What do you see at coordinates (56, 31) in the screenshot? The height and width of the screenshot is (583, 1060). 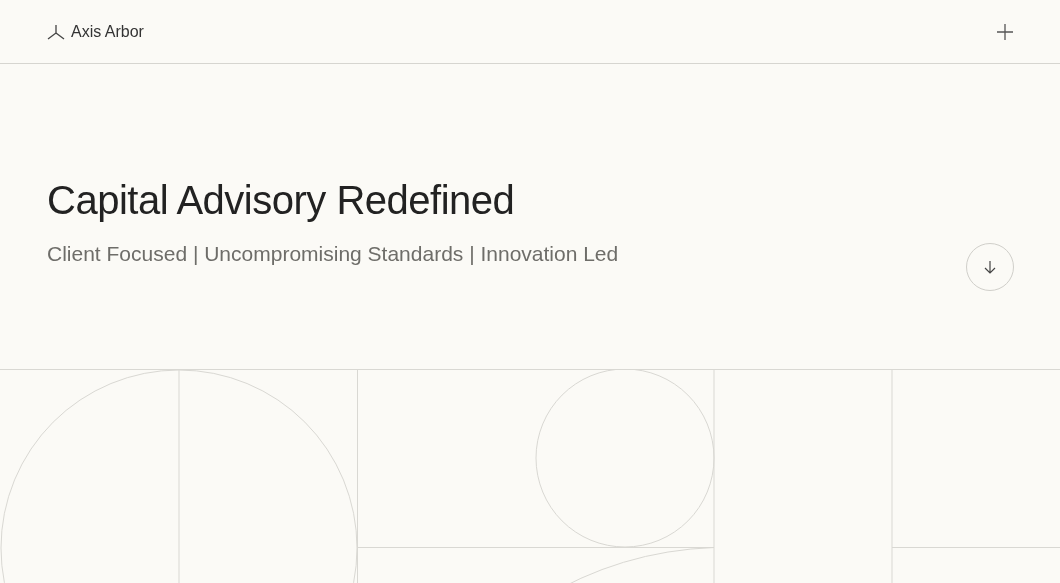 I see `logo-icon` at bounding box center [56, 31].